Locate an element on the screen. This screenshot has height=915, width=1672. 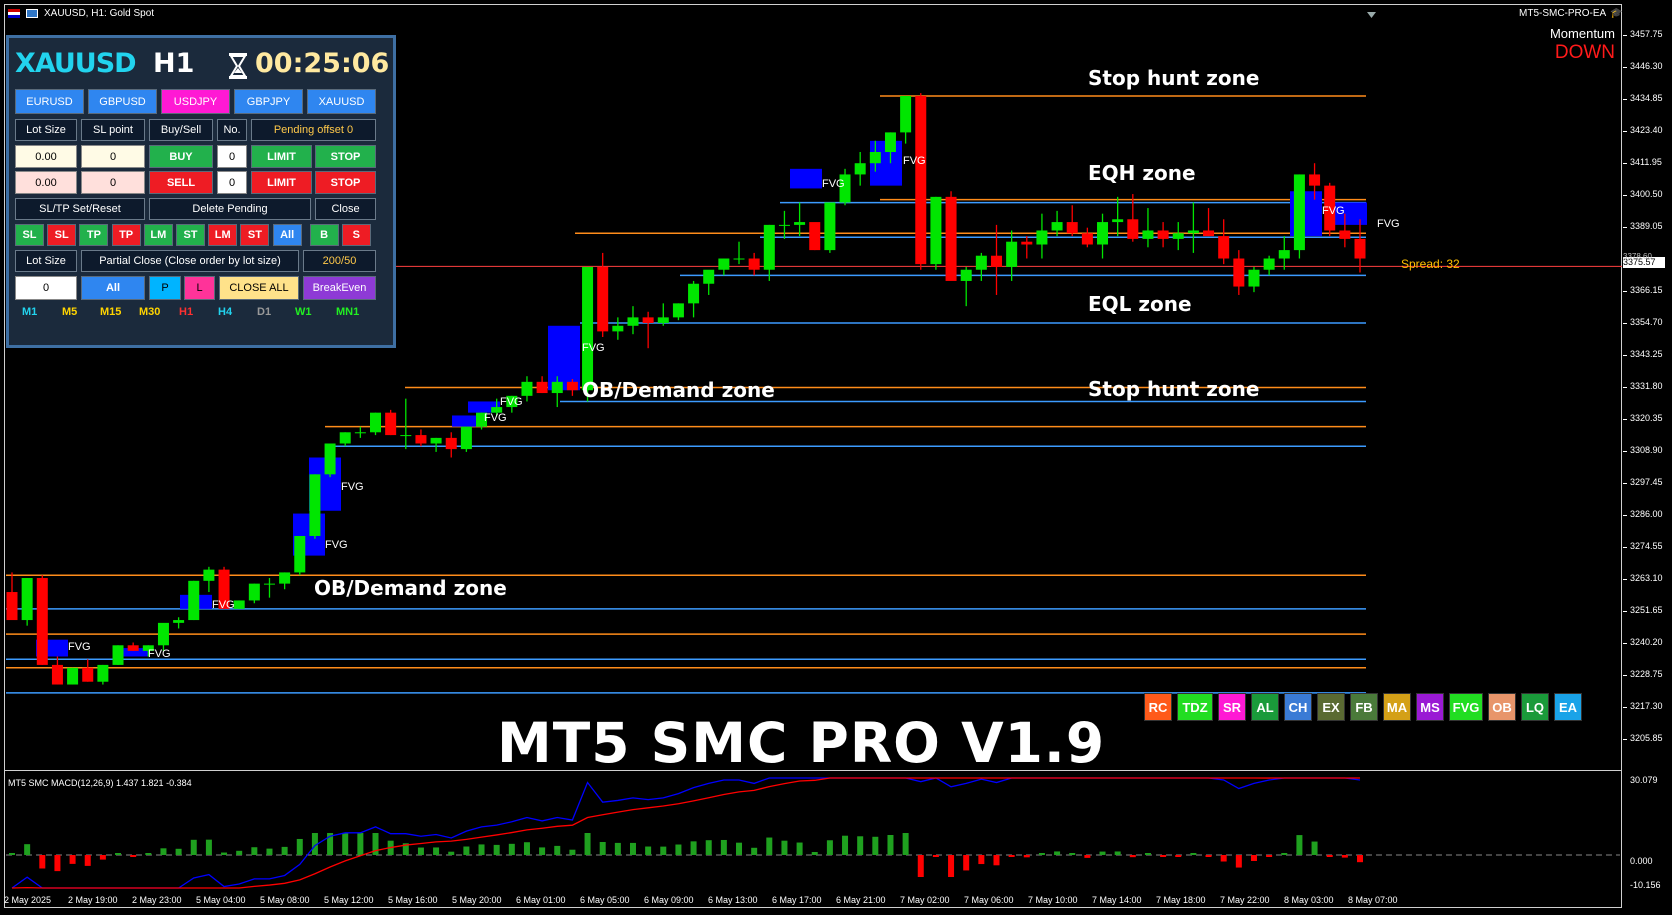
tf-h1: H1 is located at coordinates (186, 312).